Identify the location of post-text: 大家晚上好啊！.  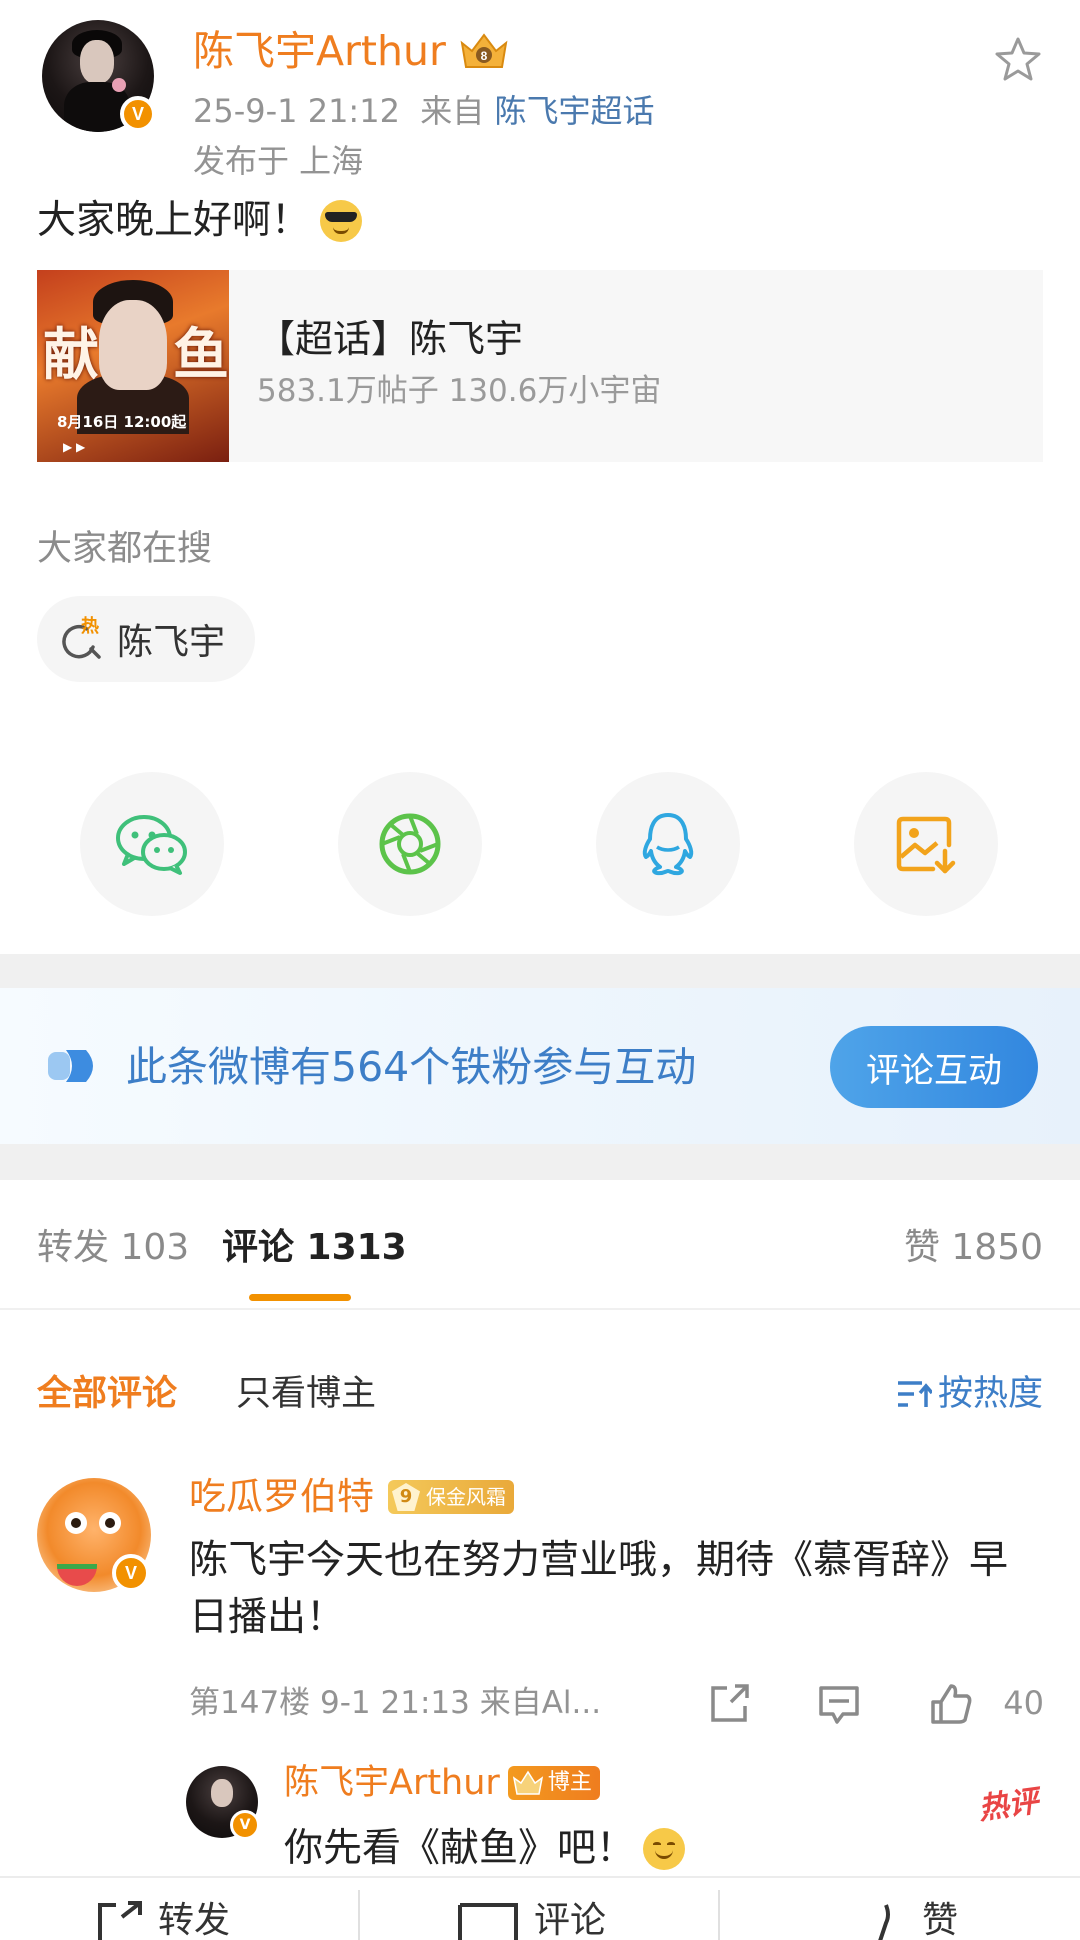
(540, 221).